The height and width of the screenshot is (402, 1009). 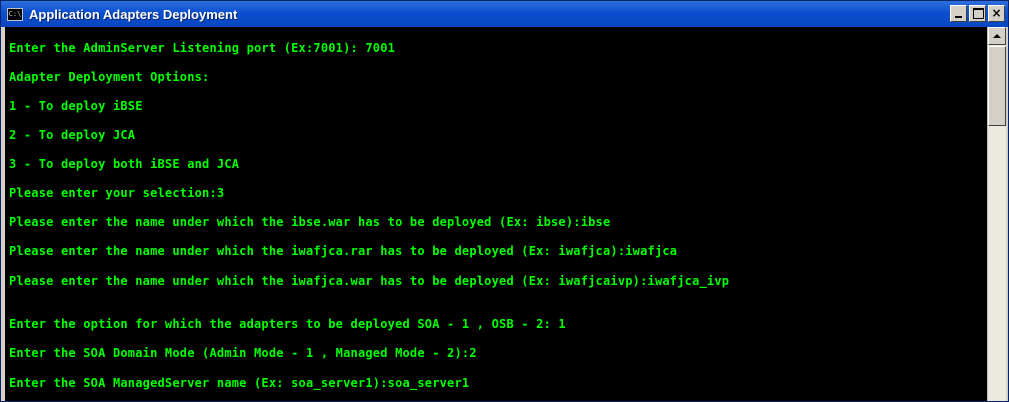 What do you see at coordinates (504, 14) in the screenshot?
I see `title-bar: C:\ Application Adapters Deployment ×` at bounding box center [504, 14].